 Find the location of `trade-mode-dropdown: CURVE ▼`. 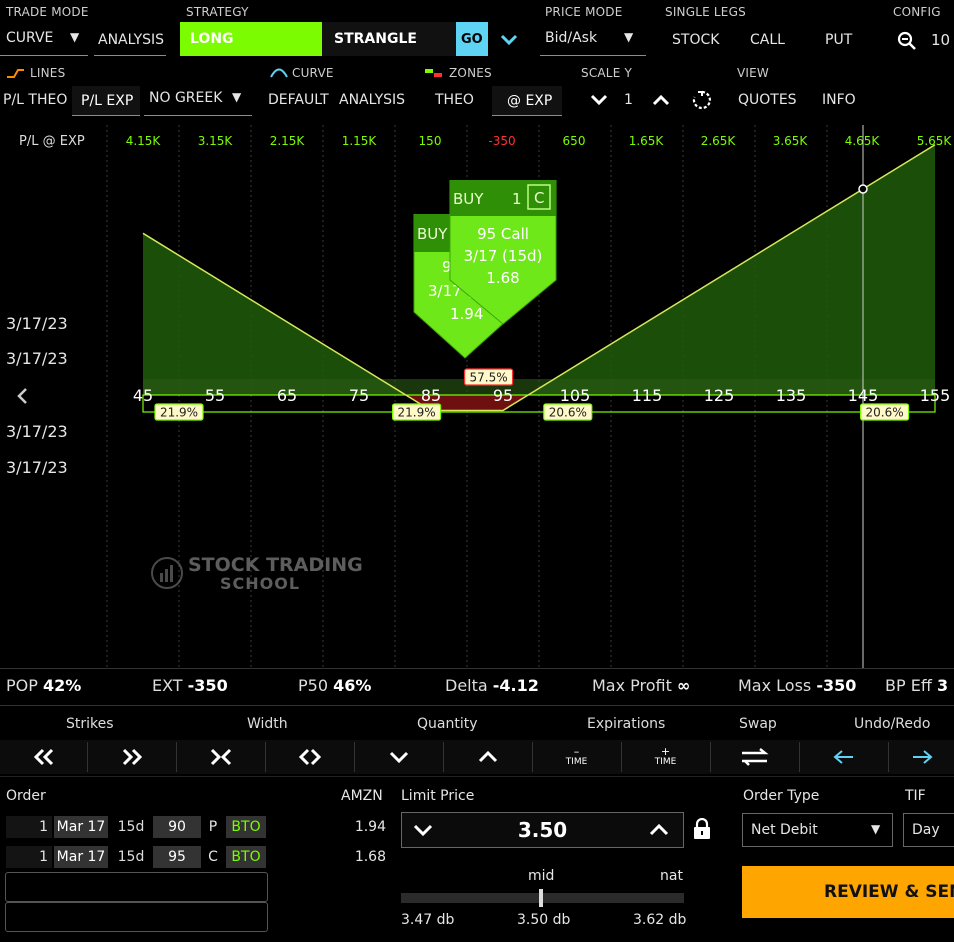

trade-mode-dropdown: CURVE ▼ is located at coordinates (44, 40).